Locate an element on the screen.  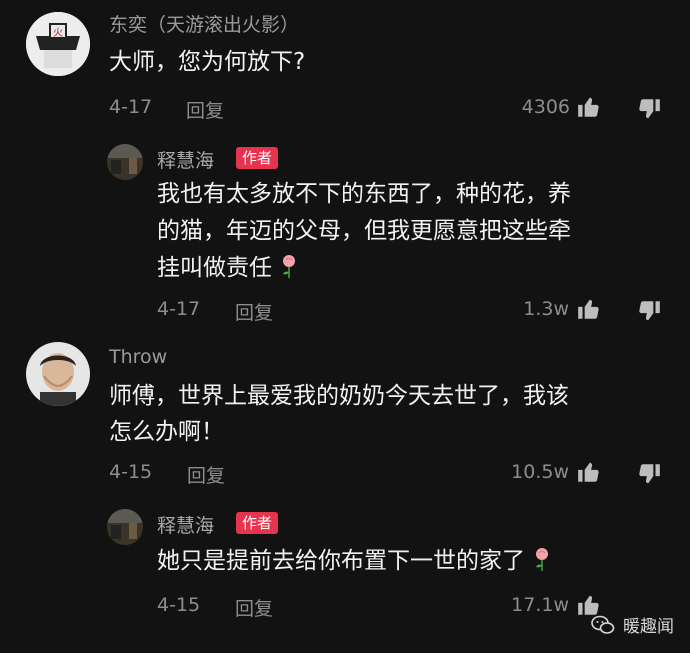
reply-text-fragment: 挂叫做责任 is located at coordinates (214, 268).